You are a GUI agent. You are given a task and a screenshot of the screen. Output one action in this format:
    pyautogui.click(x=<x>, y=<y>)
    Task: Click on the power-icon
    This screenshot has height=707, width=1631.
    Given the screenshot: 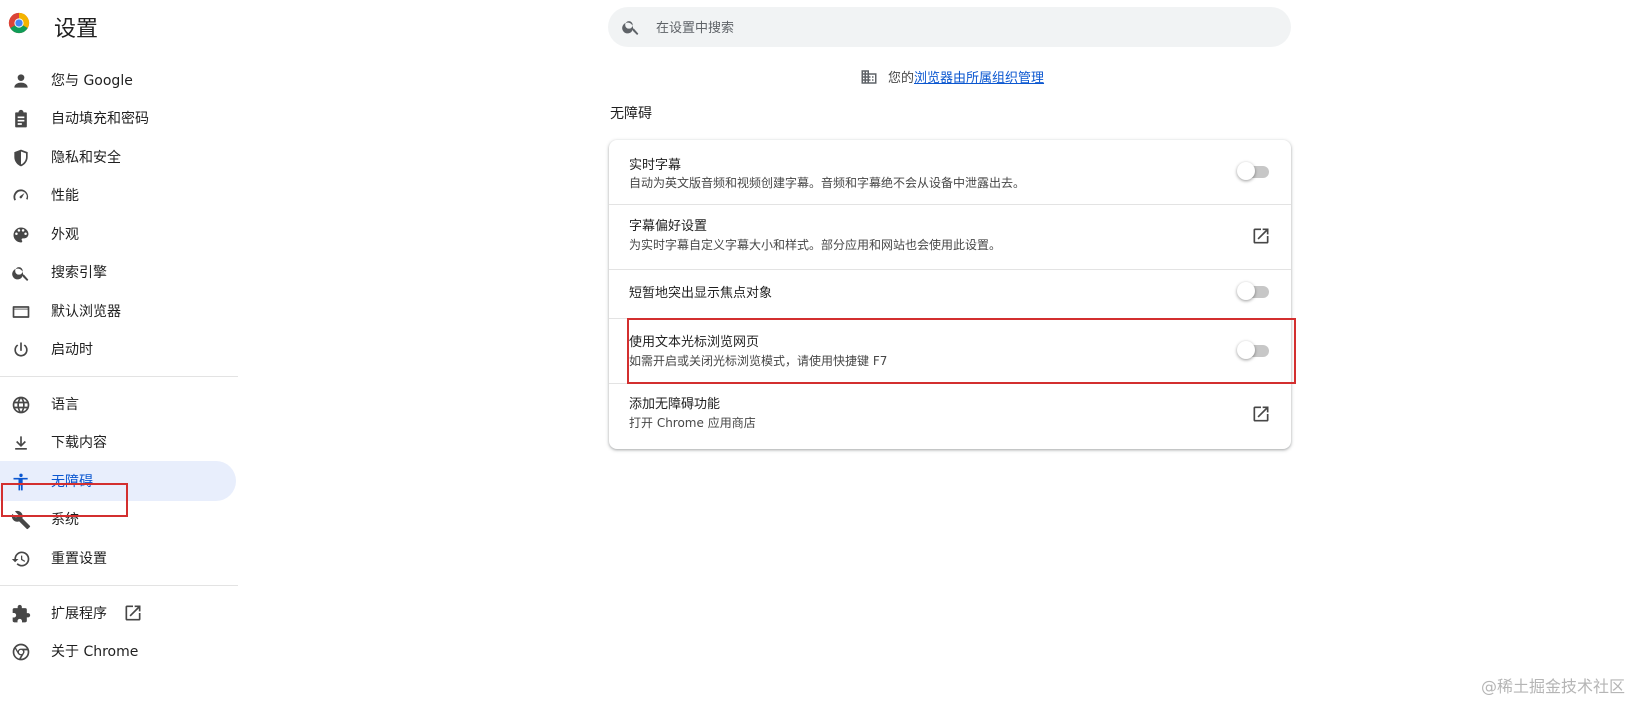 What is the action you would take?
    pyautogui.click(x=21, y=350)
    